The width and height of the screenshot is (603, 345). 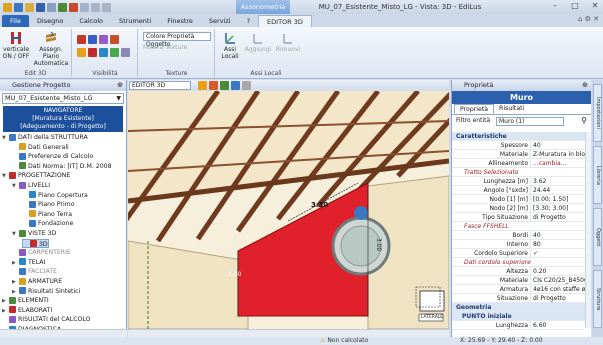 I want to click on tree-item: Dati Generali, so click(x=40, y=147).